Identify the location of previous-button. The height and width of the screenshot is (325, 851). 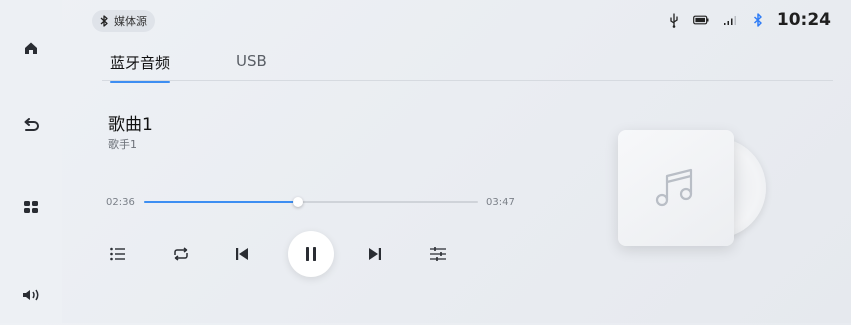
(242, 254).